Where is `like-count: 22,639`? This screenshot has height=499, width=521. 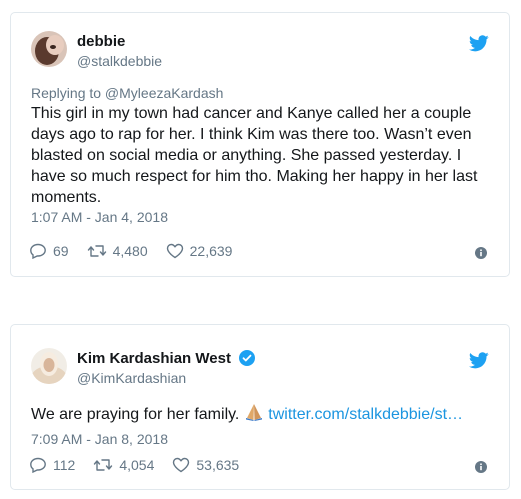
like-count: 22,639 is located at coordinates (211, 251).